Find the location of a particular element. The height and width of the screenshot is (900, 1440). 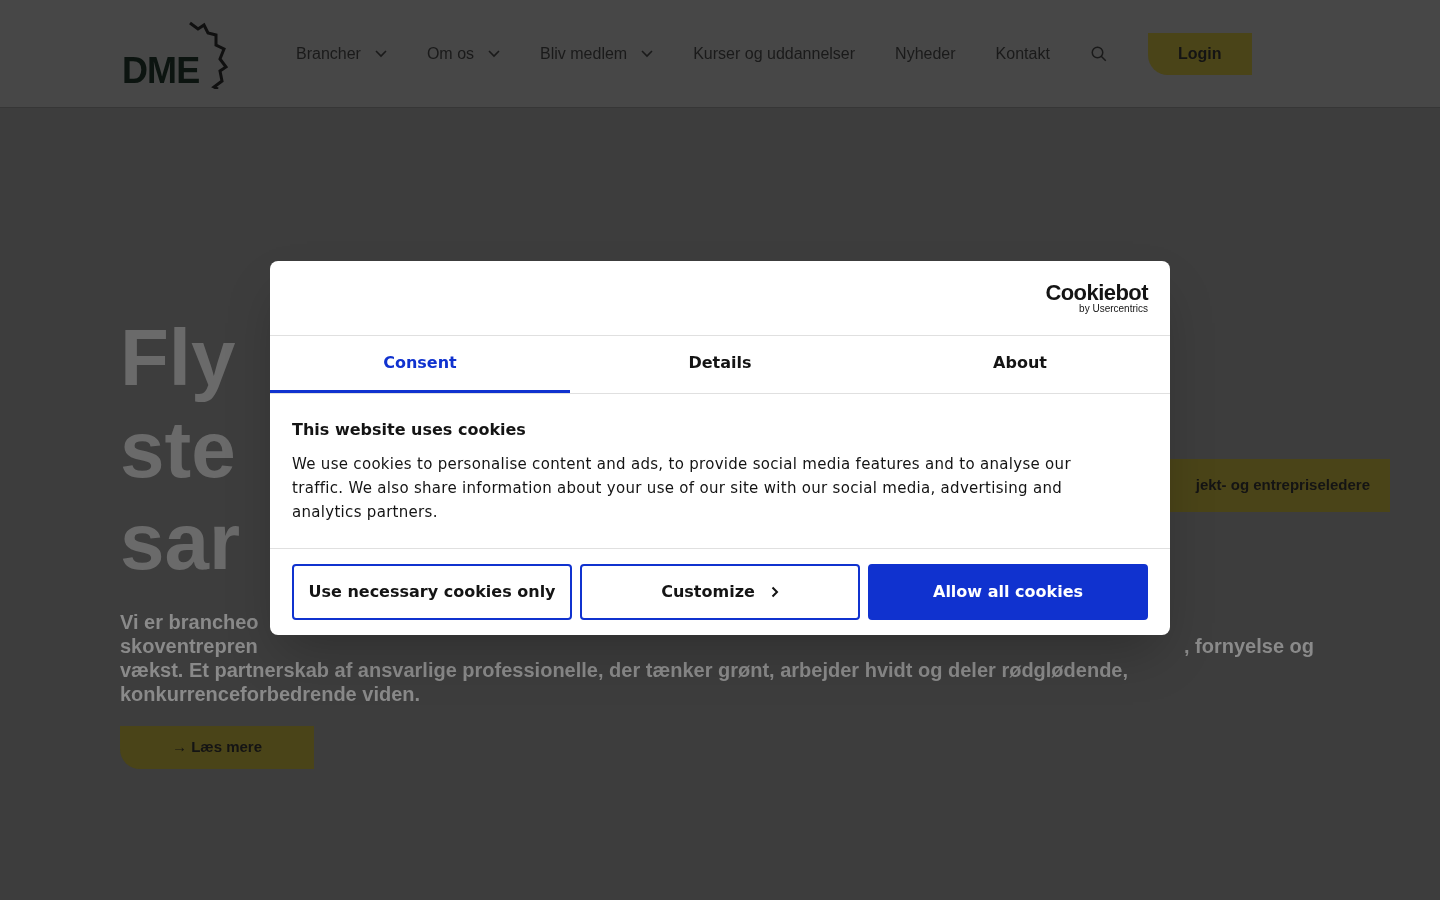

brand-subtitle: by Usercentrics is located at coordinates (1113, 309).